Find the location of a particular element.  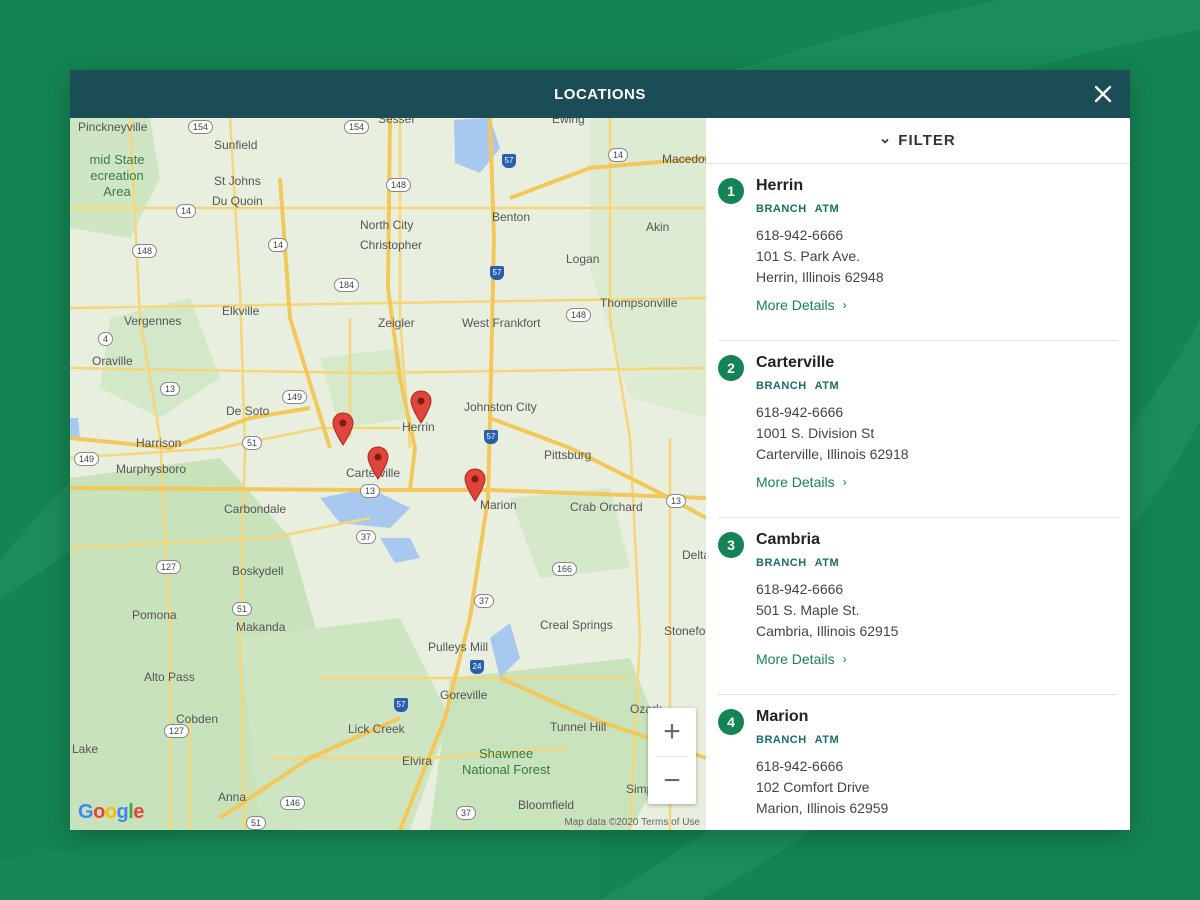

location-address-line2: Cambria, Illinois 62915 is located at coordinates (827, 631).